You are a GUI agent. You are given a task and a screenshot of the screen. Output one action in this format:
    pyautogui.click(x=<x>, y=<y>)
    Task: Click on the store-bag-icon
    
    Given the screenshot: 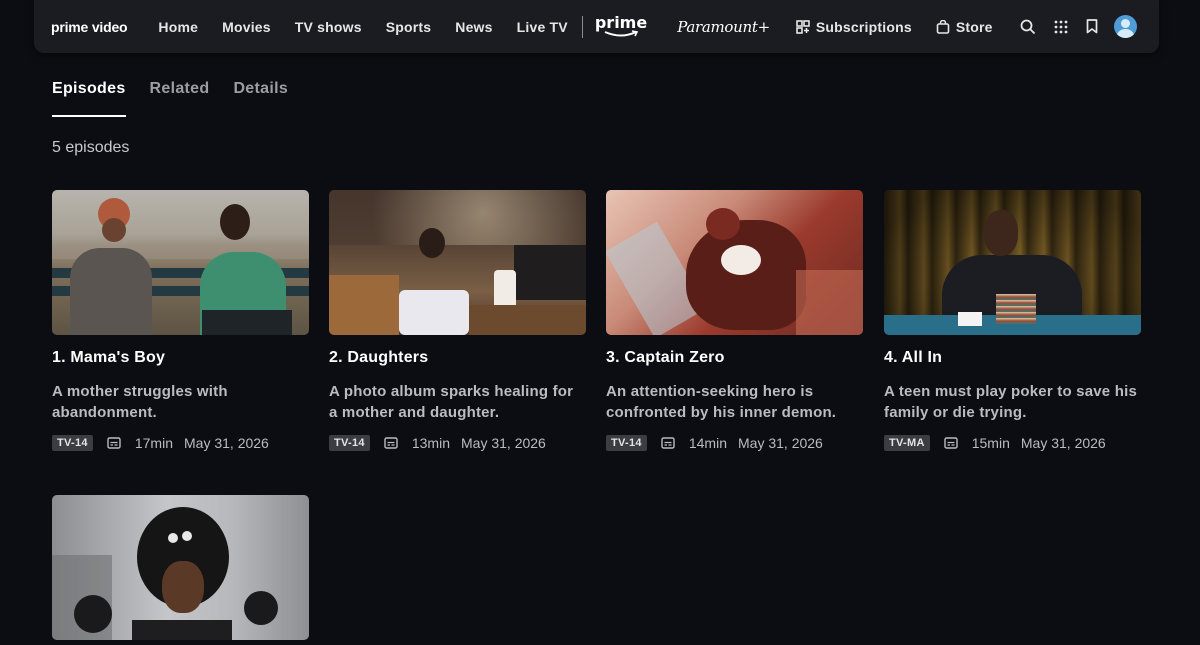 What is the action you would take?
    pyautogui.click(x=943, y=26)
    